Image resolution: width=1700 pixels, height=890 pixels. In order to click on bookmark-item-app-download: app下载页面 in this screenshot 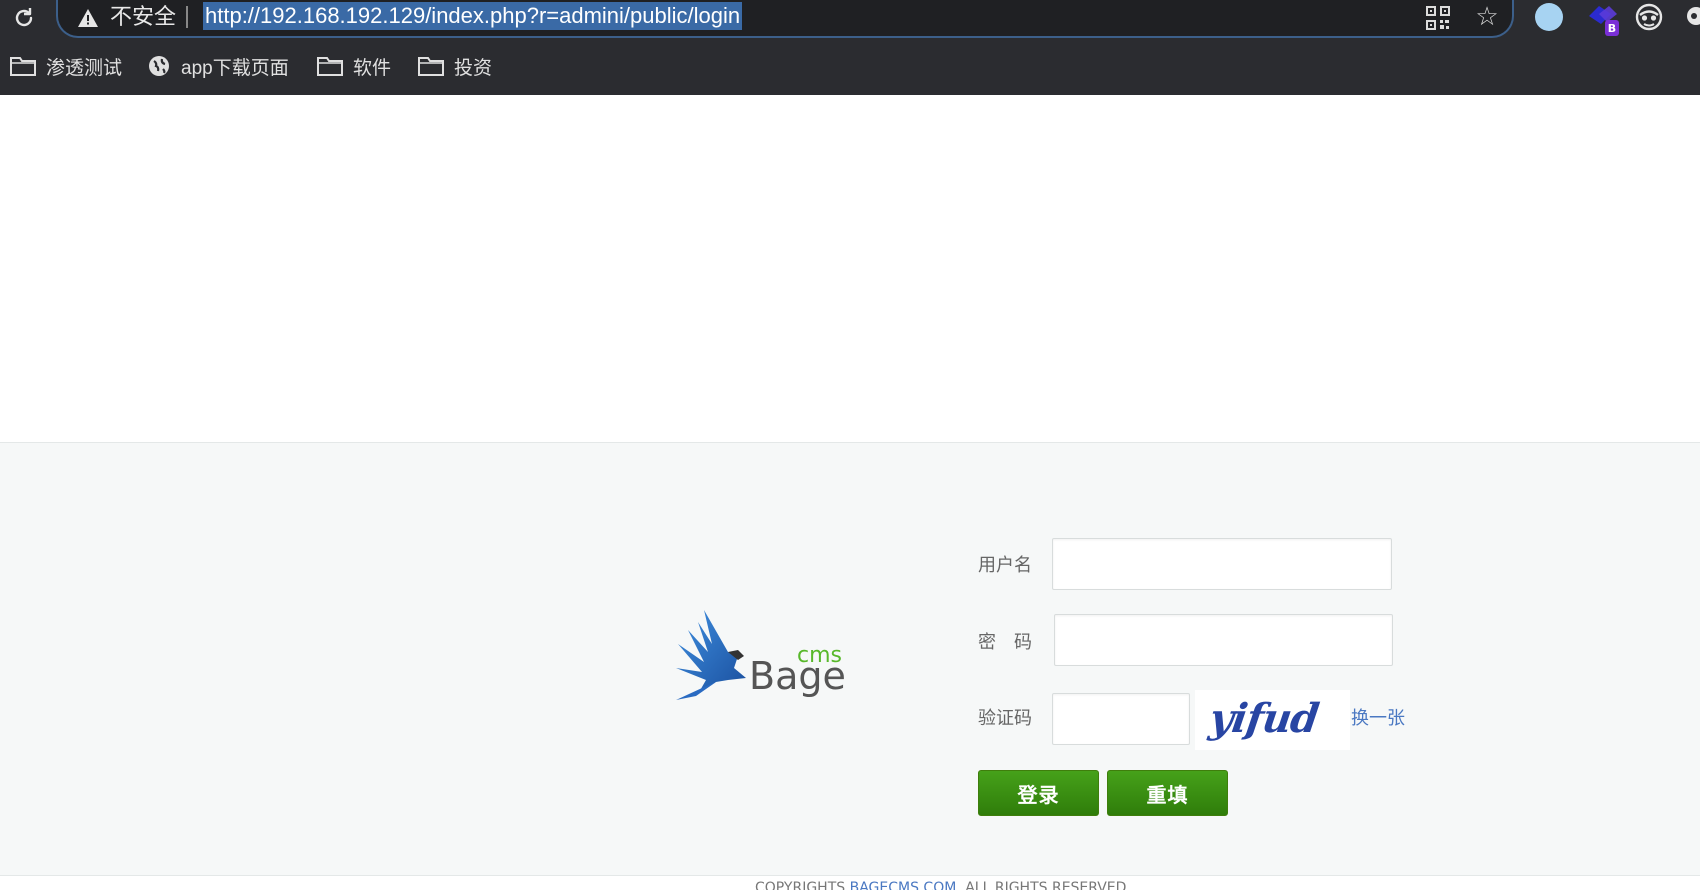, I will do `click(218, 66)`.